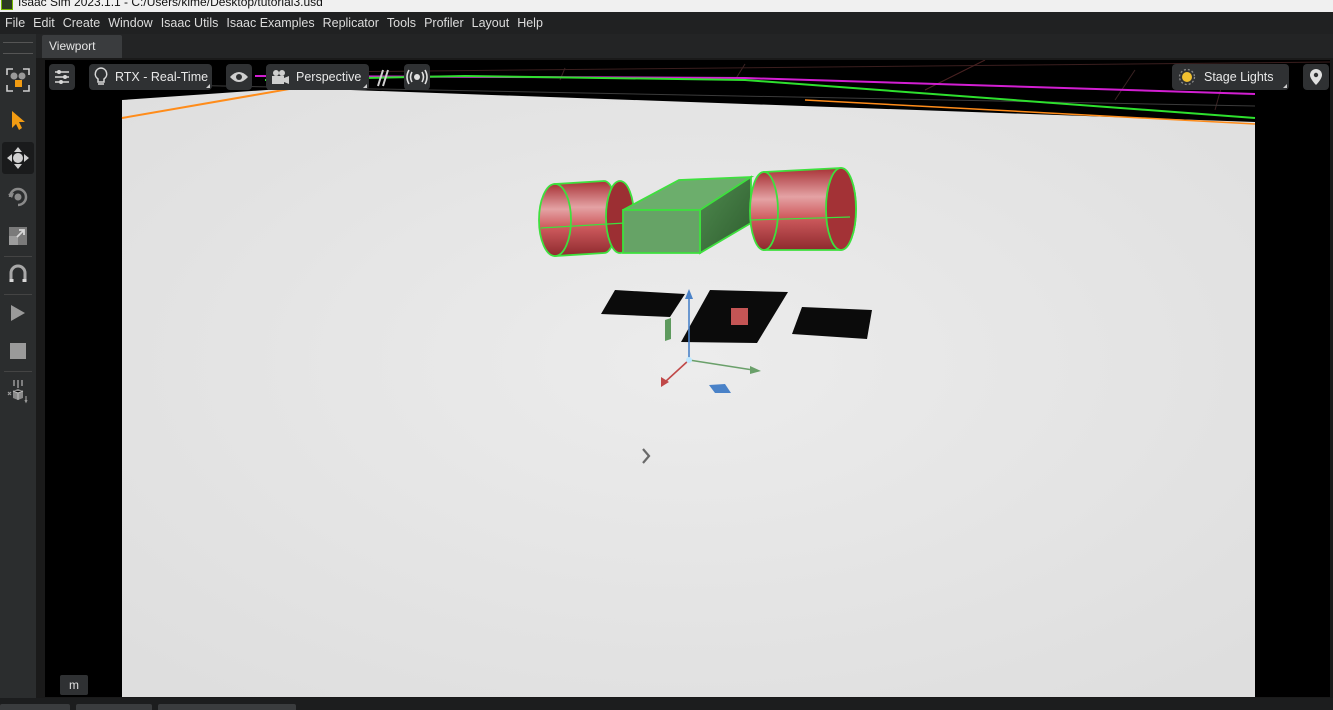 This screenshot has height=710, width=1333. Describe the element at coordinates (668, 329) in the screenshot. I see `gizmo-xz-plane` at that location.